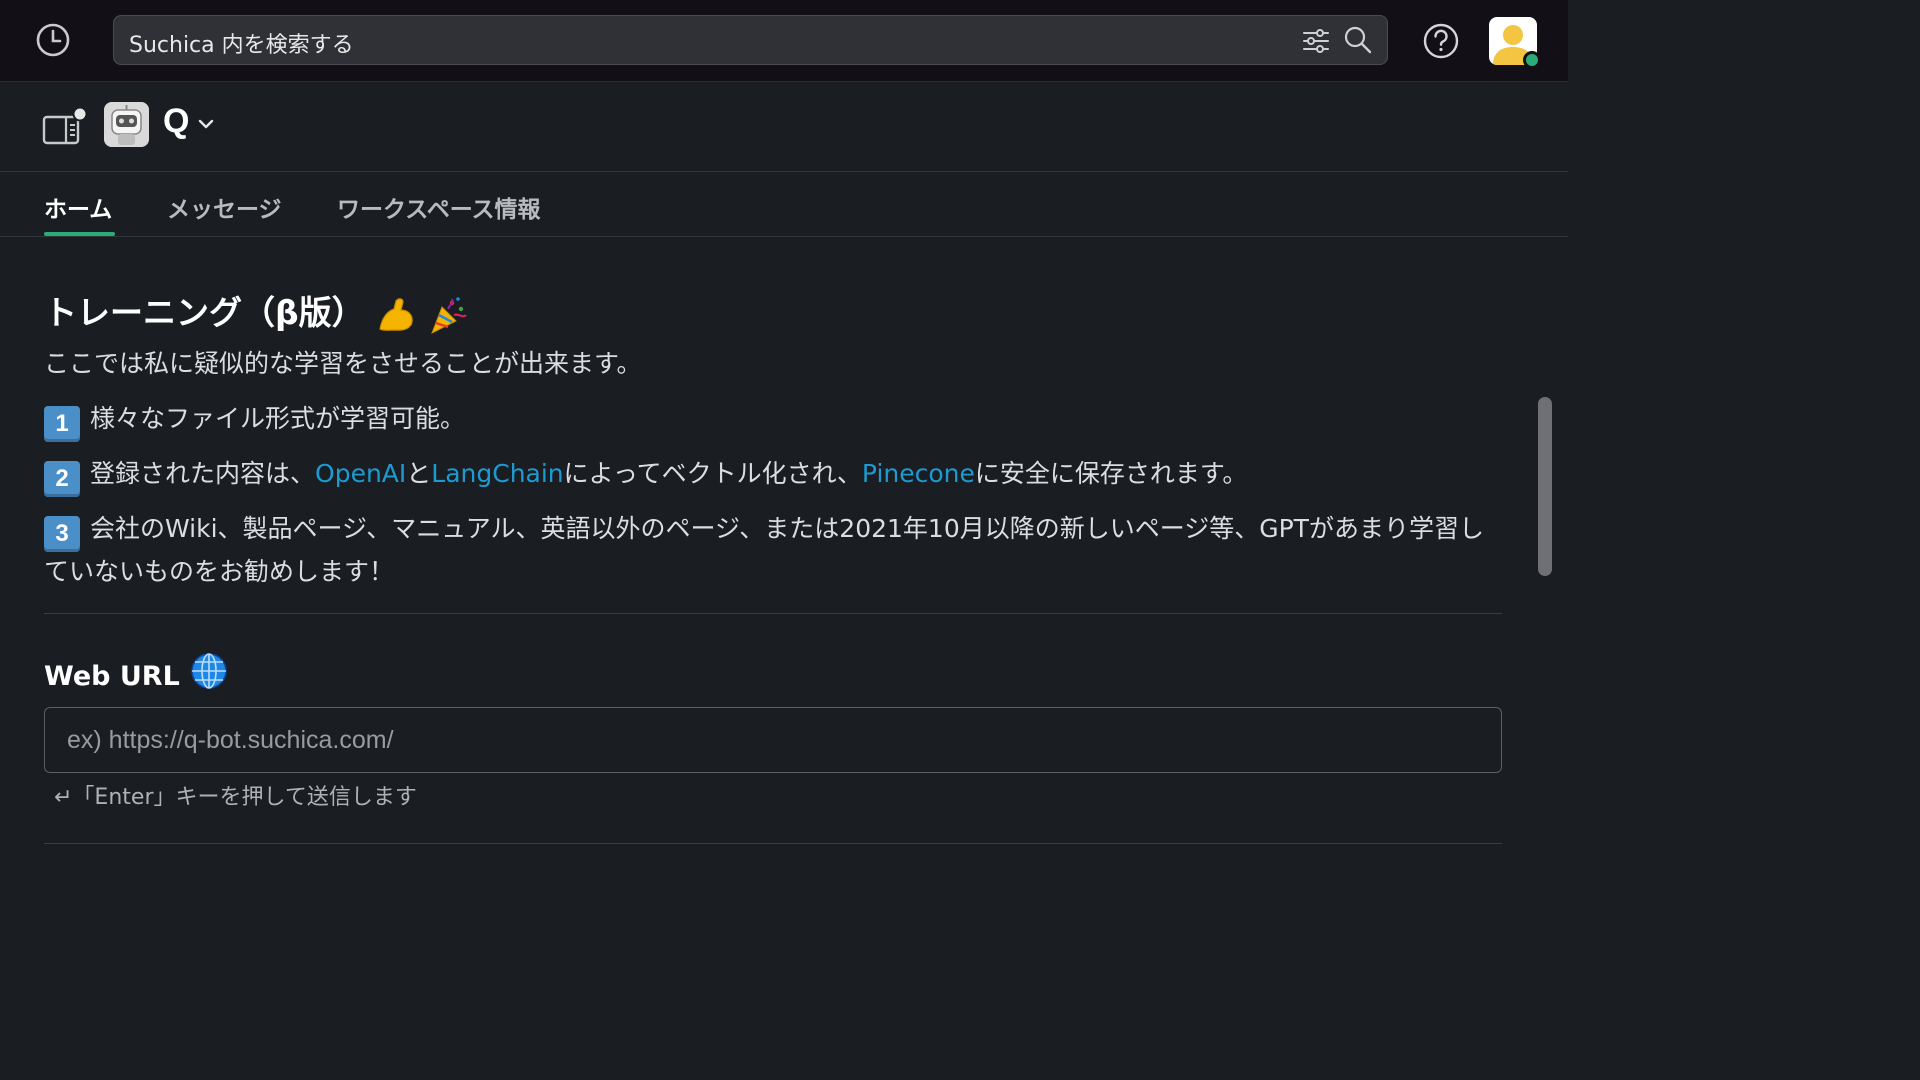 This screenshot has height=1080, width=1920. What do you see at coordinates (439, 207) in the screenshot?
I see `tab-workspace-info: ワークスペース情報` at bounding box center [439, 207].